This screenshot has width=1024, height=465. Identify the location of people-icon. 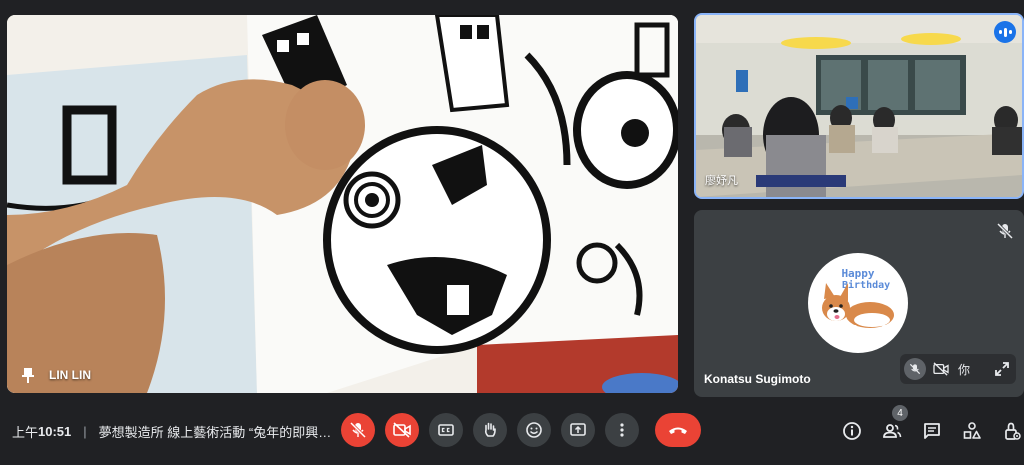
(892, 431).